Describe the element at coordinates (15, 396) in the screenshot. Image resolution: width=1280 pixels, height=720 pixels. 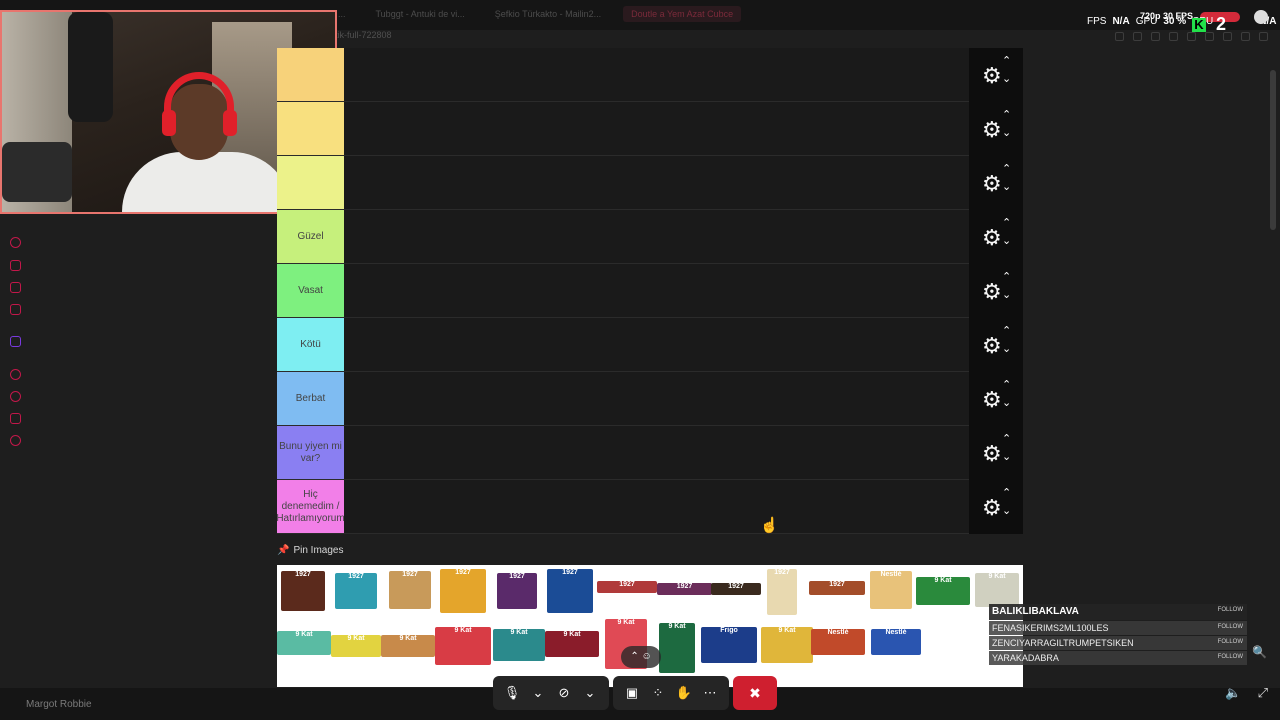
I see `clock-icon` at that location.